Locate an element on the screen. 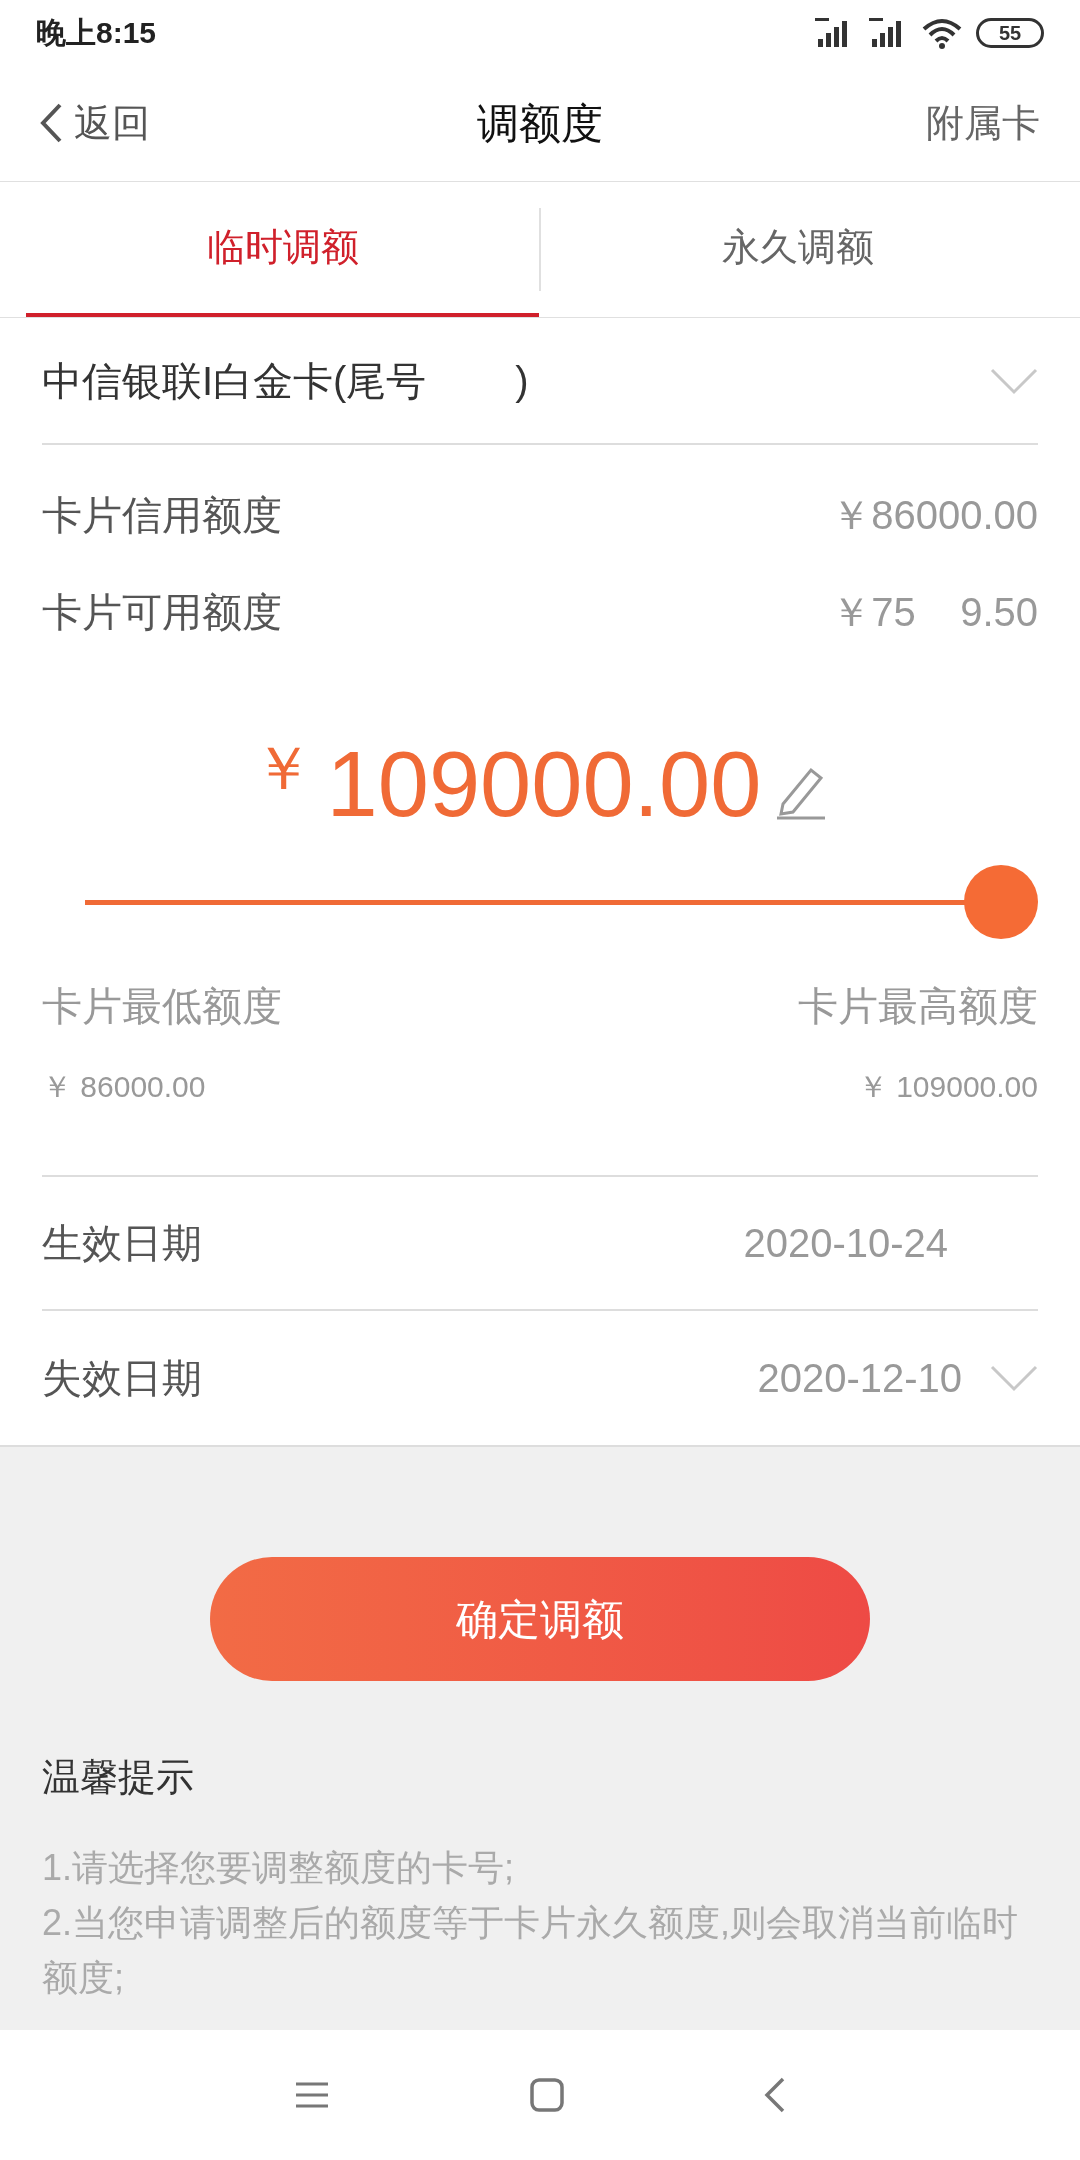 The width and height of the screenshot is (1080, 2160). min-limit-value: ￥ 86000.00 is located at coordinates (124, 1087).